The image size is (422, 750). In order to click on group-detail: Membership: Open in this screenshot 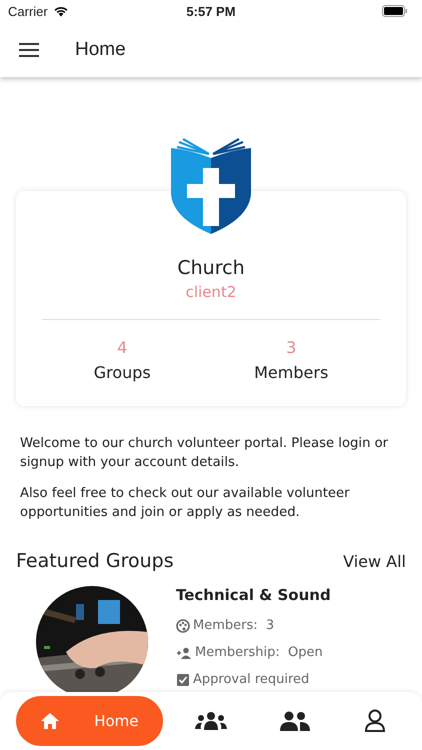, I will do `click(259, 652)`.